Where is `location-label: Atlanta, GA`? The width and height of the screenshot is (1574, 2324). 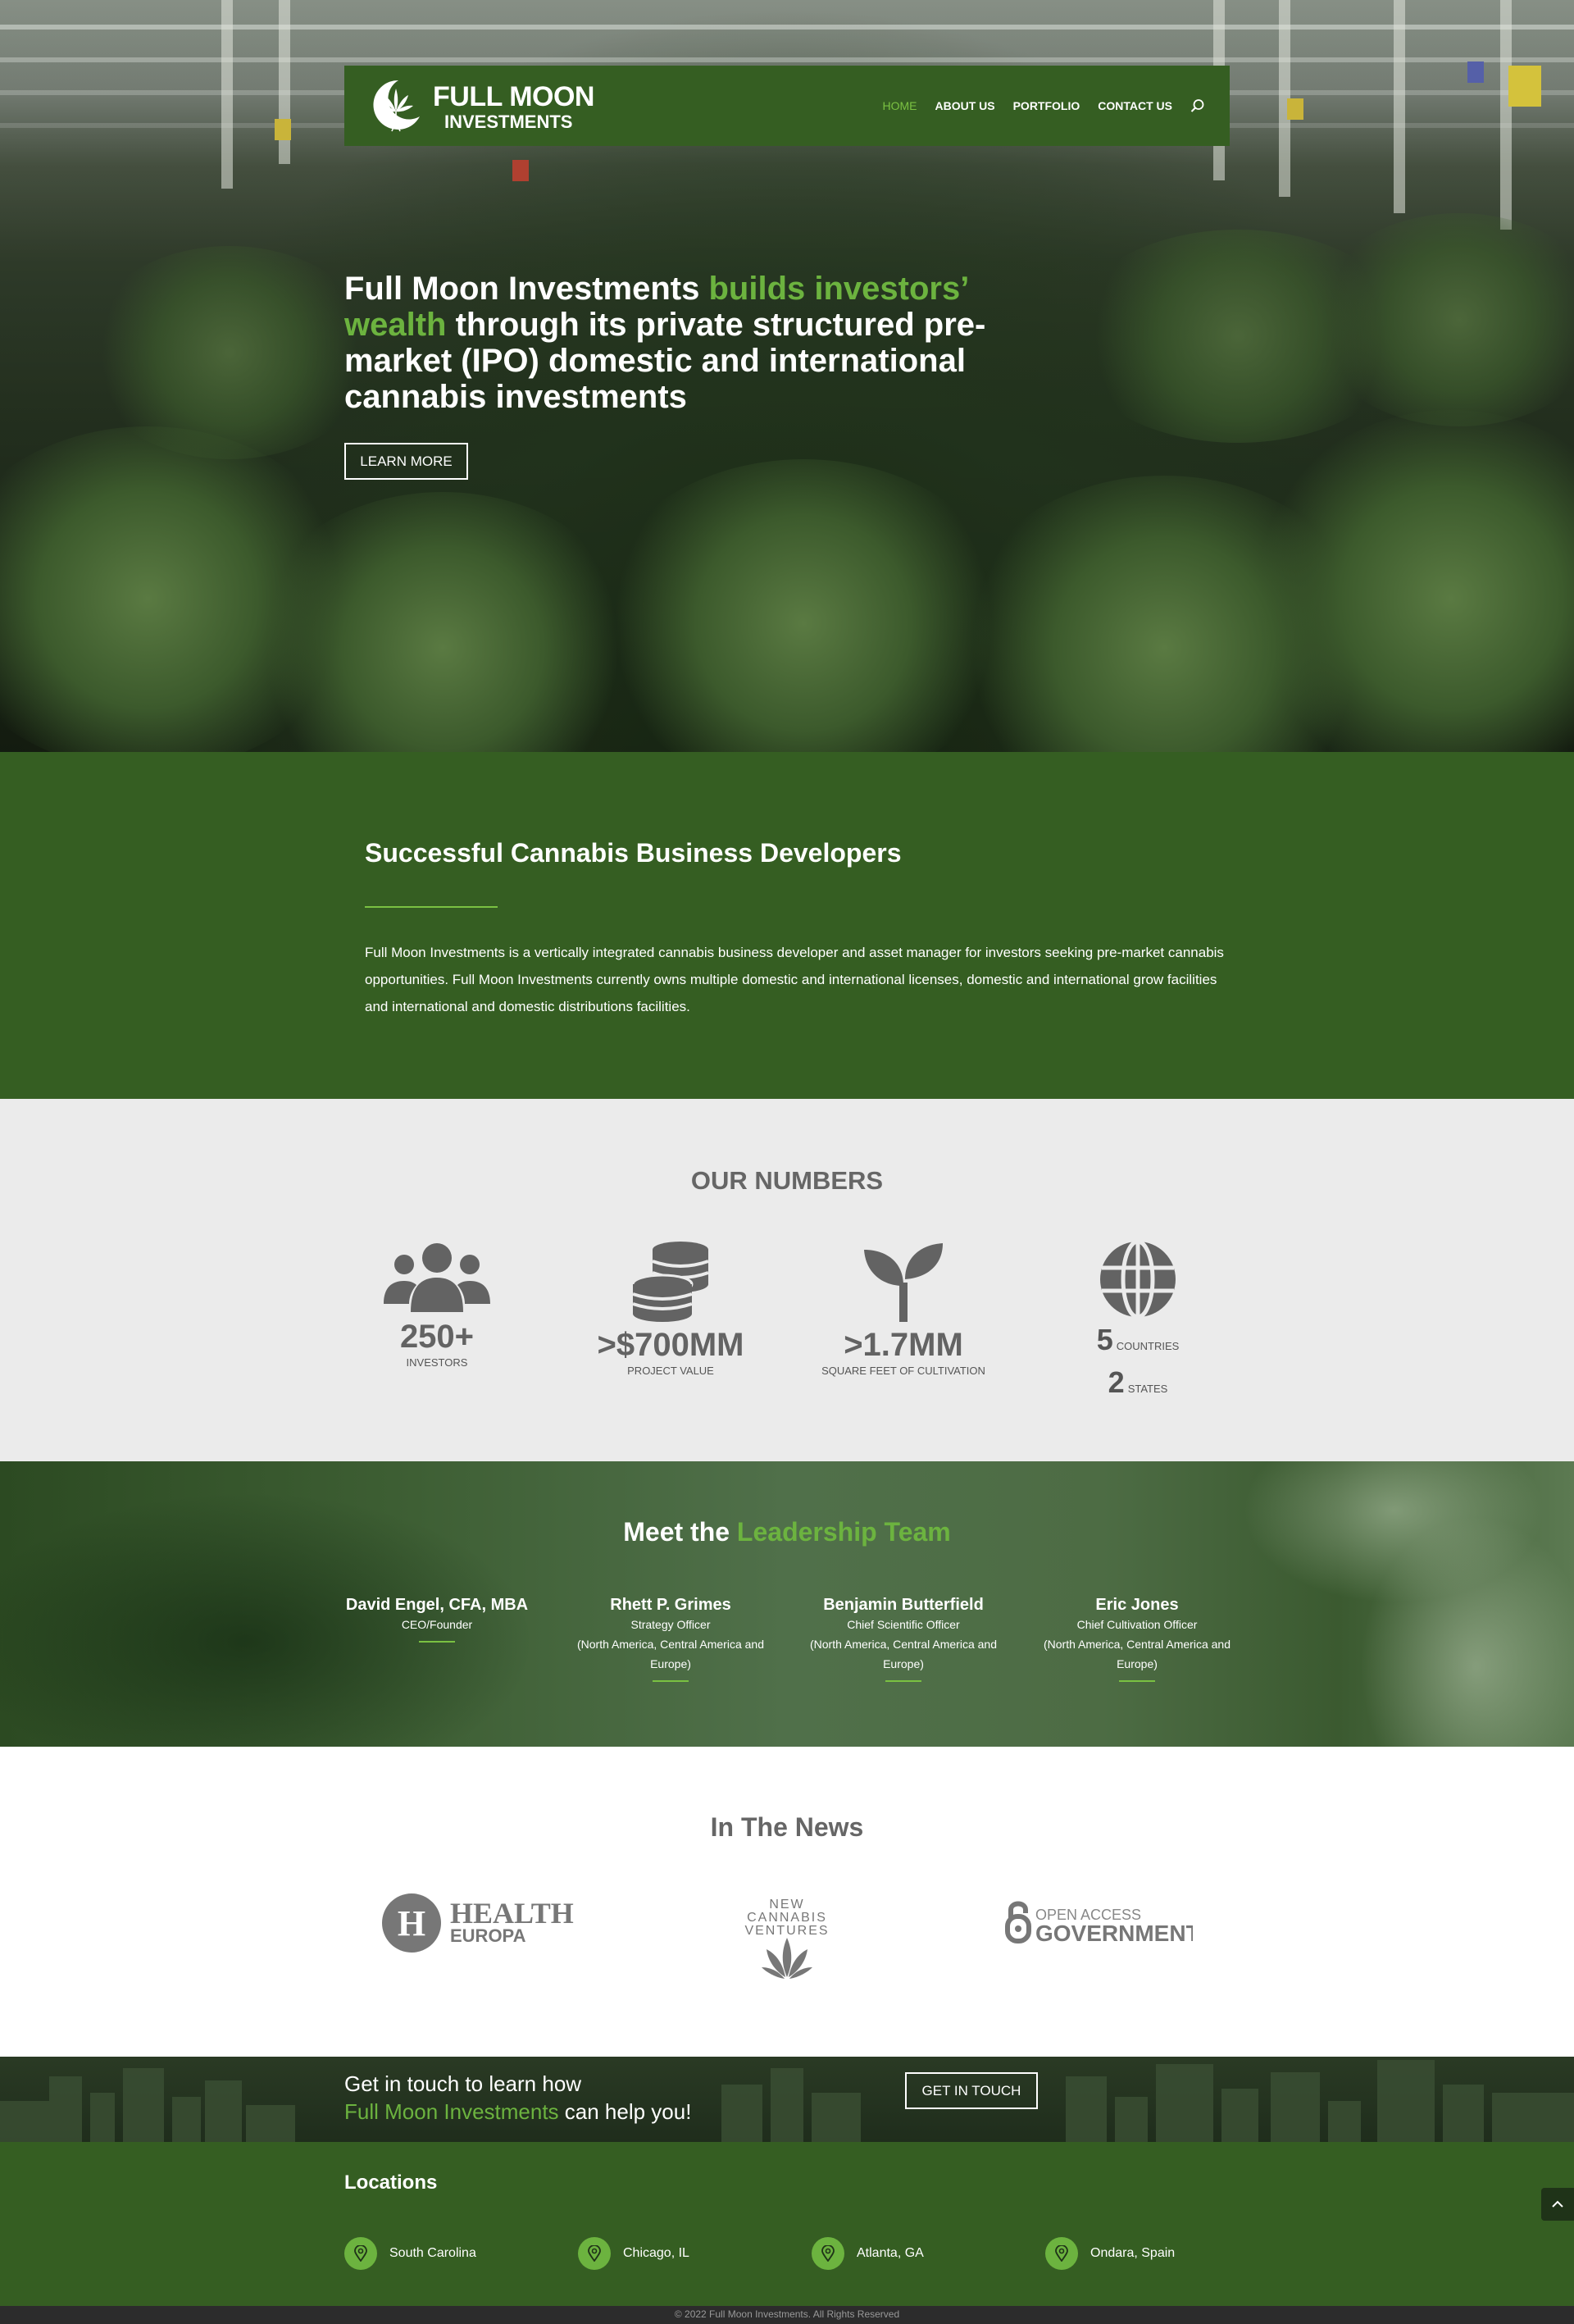 location-label: Atlanta, GA is located at coordinates (891, 2253).